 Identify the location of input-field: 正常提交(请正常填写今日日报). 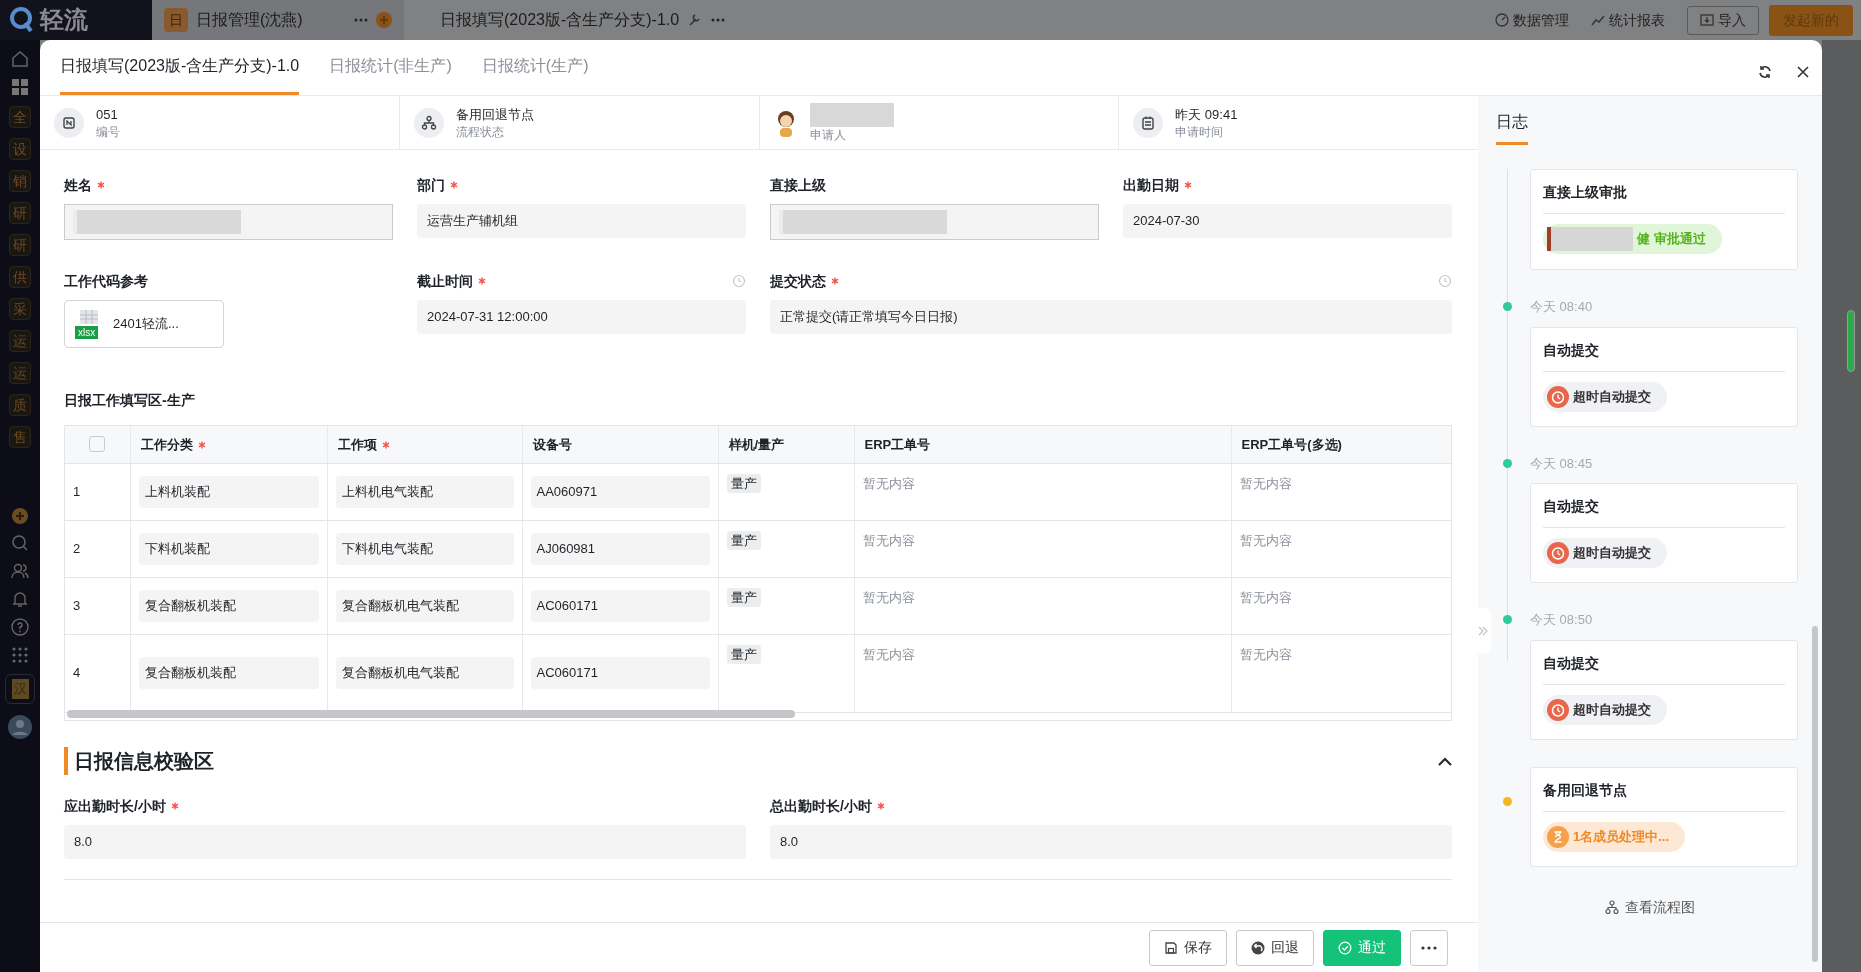
(1111, 317).